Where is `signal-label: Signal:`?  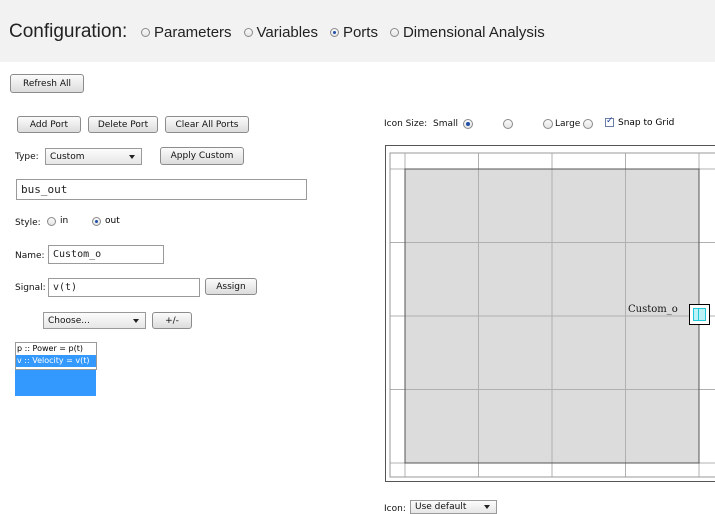 signal-label: Signal: is located at coordinates (30, 288).